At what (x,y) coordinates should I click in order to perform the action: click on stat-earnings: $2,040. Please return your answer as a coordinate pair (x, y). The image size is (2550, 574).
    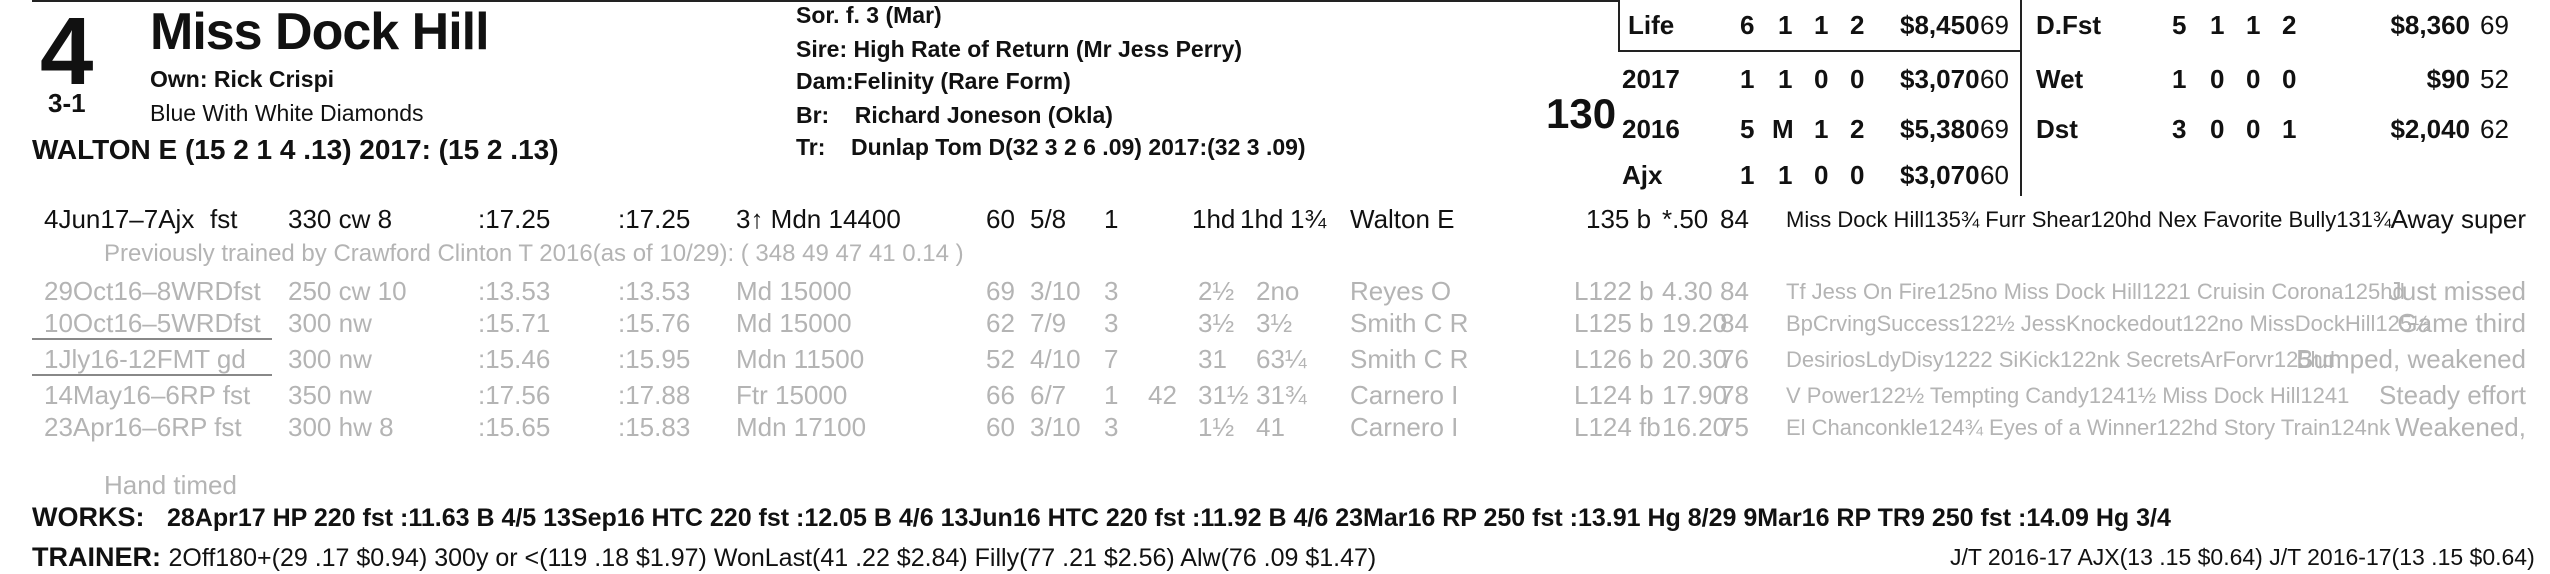
    Looking at the image, I should click on (2430, 129).